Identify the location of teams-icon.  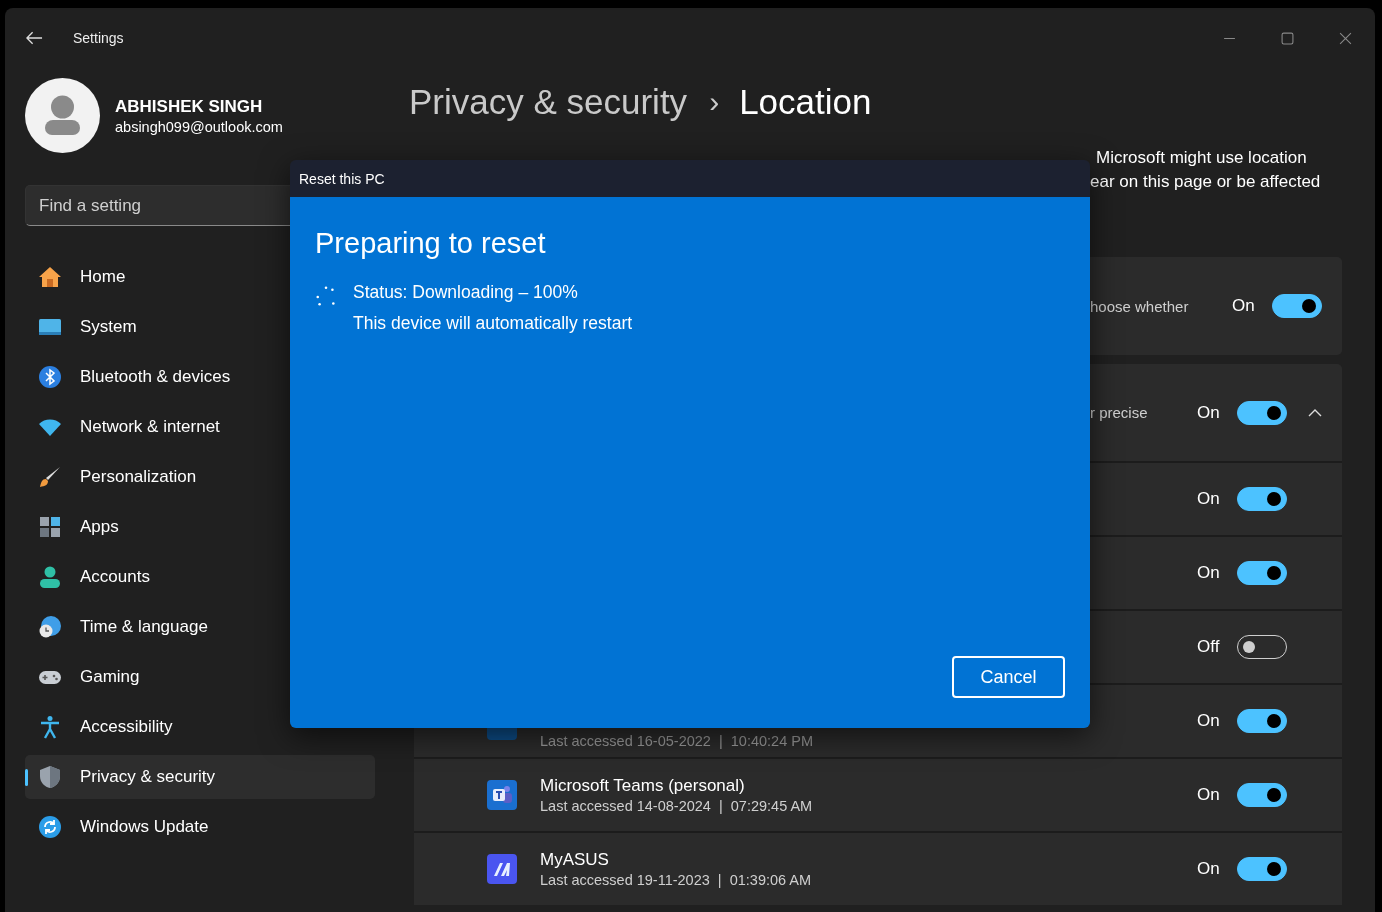
(502, 795).